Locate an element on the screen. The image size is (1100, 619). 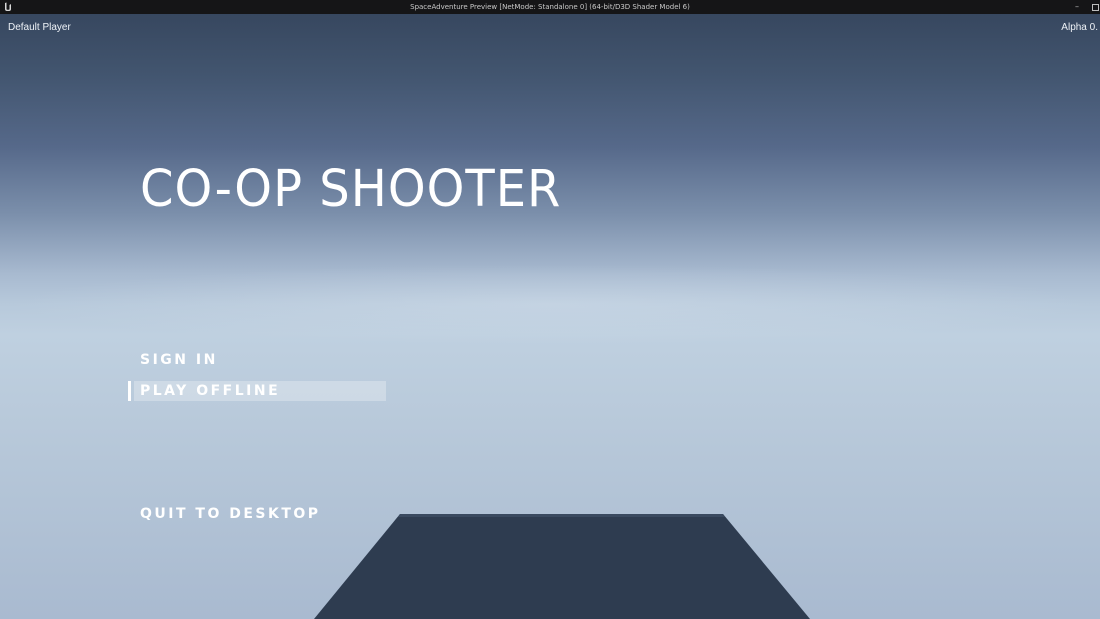
floor-platform is located at coordinates (562, 566).